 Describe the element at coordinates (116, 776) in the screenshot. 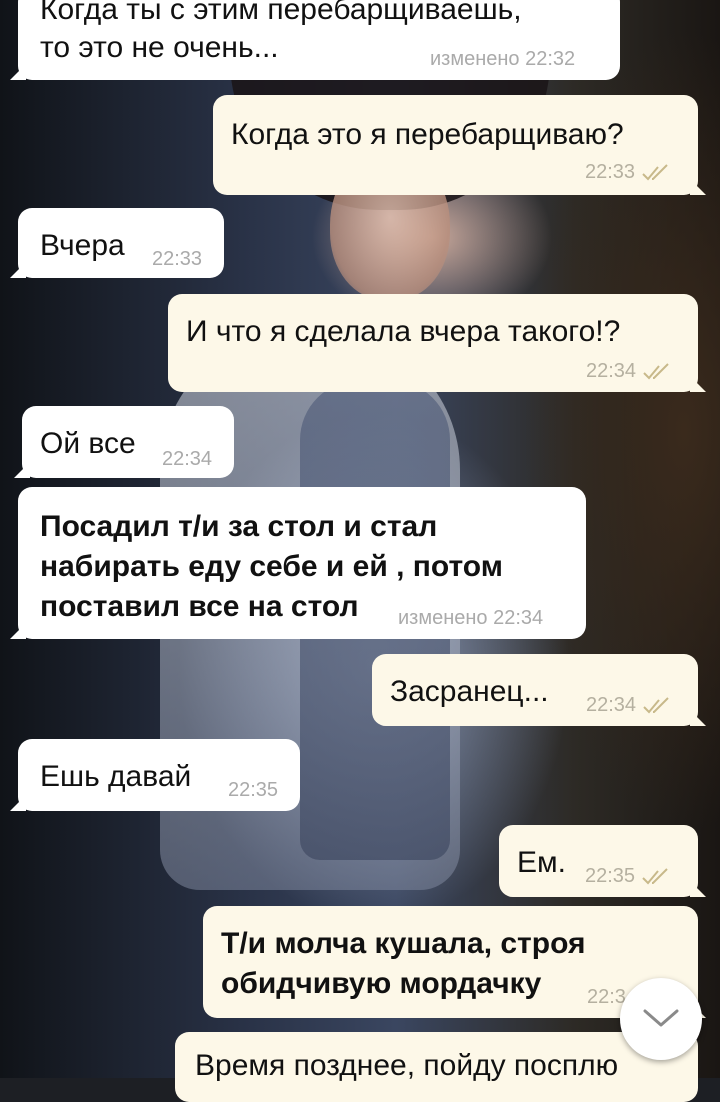

I see `message-text: Ешь давай` at that location.